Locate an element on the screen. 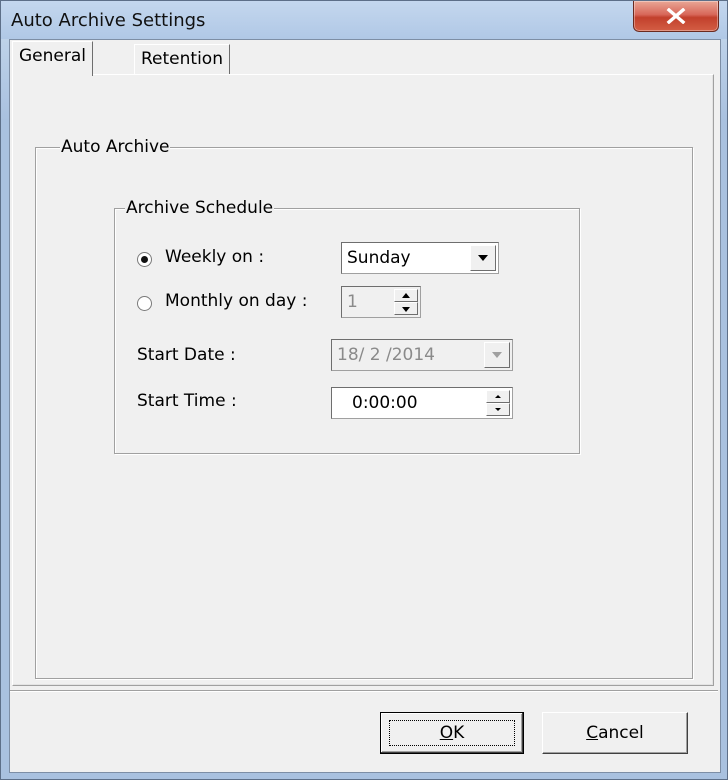 This screenshot has width=728, height=780. tab-retention: Retention is located at coordinates (182, 59).